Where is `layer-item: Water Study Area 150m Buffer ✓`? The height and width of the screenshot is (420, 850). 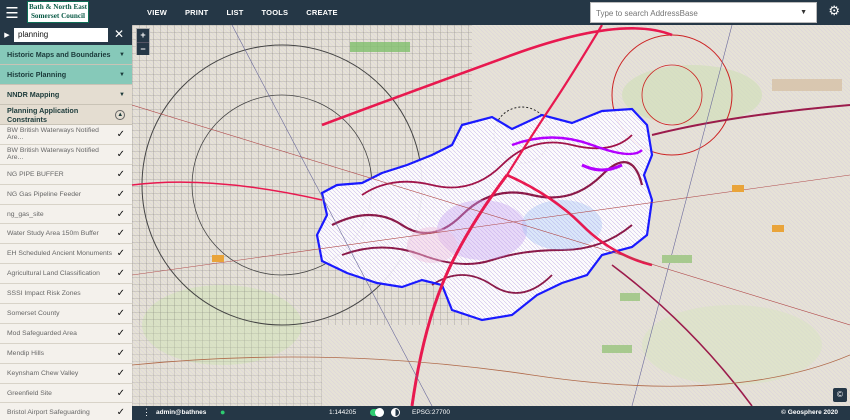
layer-item: Water Study Area 150m Buffer ✓ is located at coordinates (66, 234).